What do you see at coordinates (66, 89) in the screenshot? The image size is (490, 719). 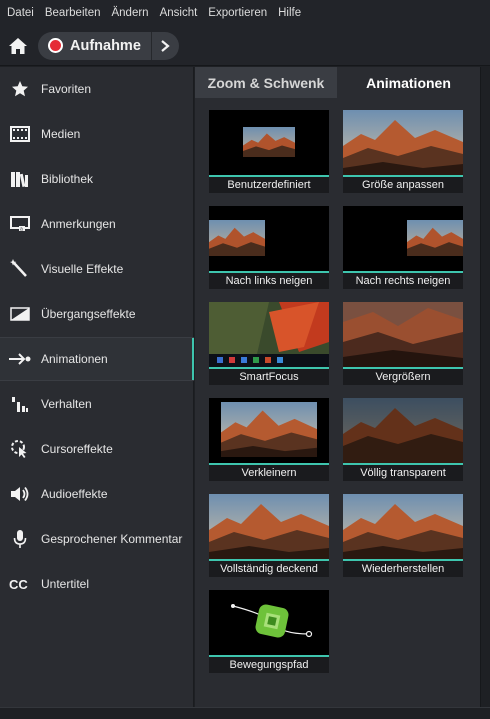 I see `sidebar-item-label: Favoriten` at bounding box center [66, 89].